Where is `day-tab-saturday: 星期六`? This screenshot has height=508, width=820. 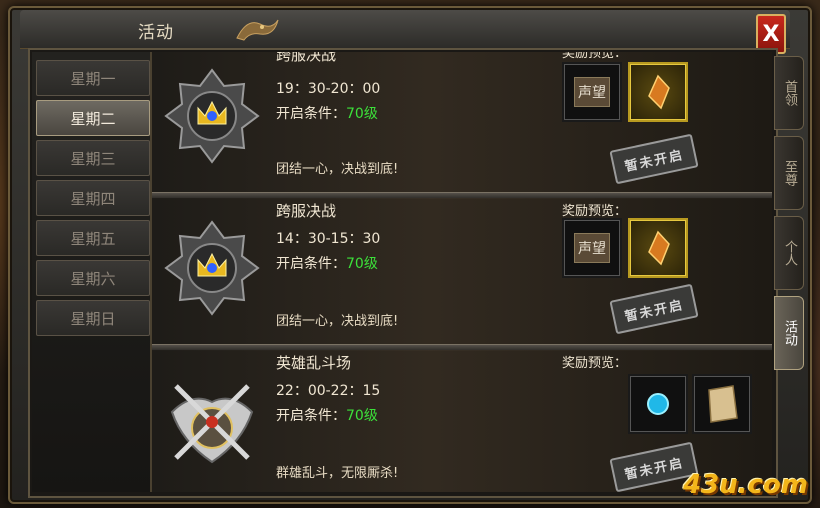
day-tab-saturday: 星期六 is located at coordinates (93, 278).